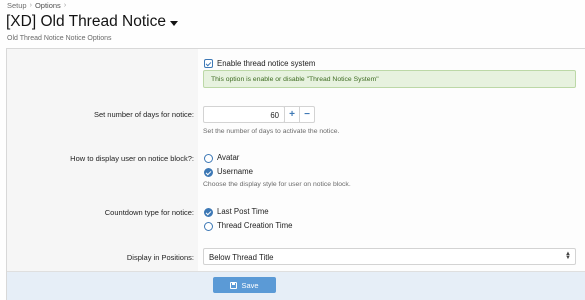  I want to click on floppy-disk-icon, so click(234, 285).